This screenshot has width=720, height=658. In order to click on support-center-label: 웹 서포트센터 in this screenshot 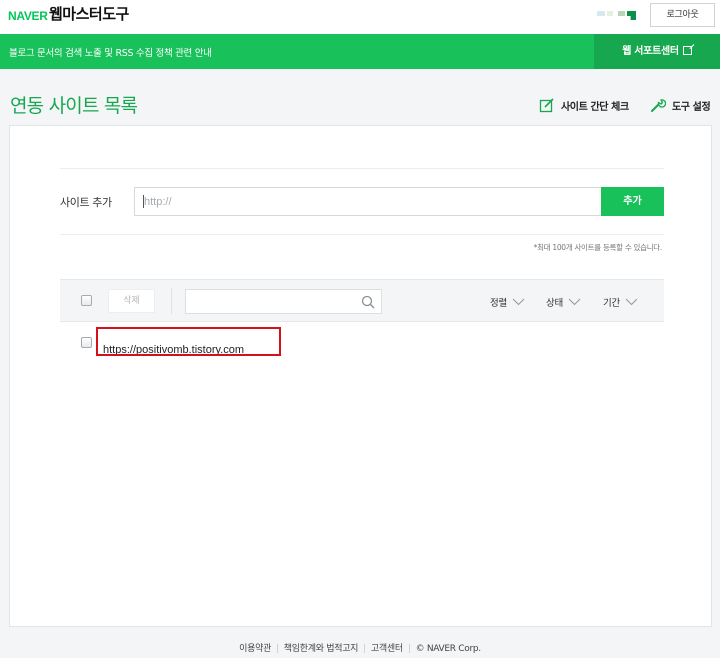, I will do `click(650, 51)`.